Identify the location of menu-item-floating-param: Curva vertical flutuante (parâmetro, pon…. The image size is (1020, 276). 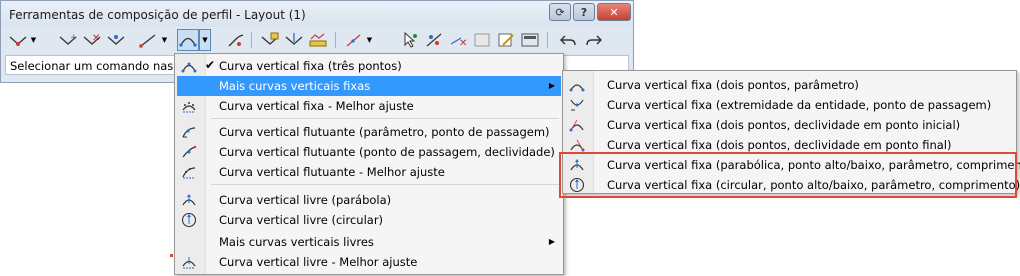
(369, 132).